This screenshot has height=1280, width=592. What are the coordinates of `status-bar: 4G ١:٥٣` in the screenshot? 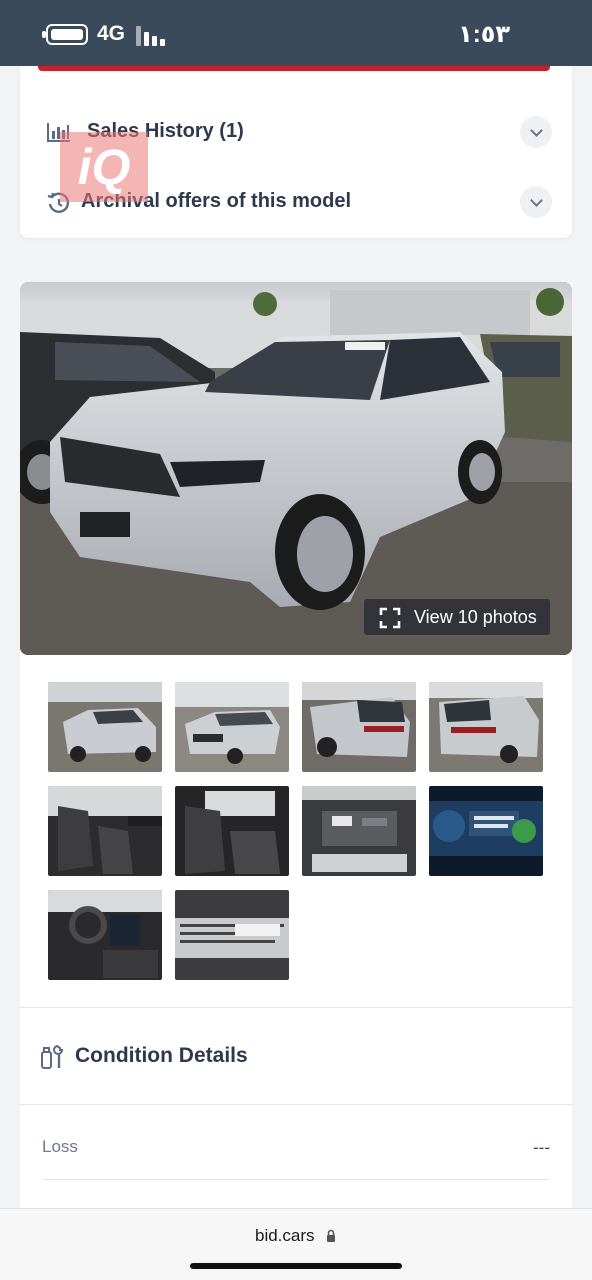 It's located at (296, 33).